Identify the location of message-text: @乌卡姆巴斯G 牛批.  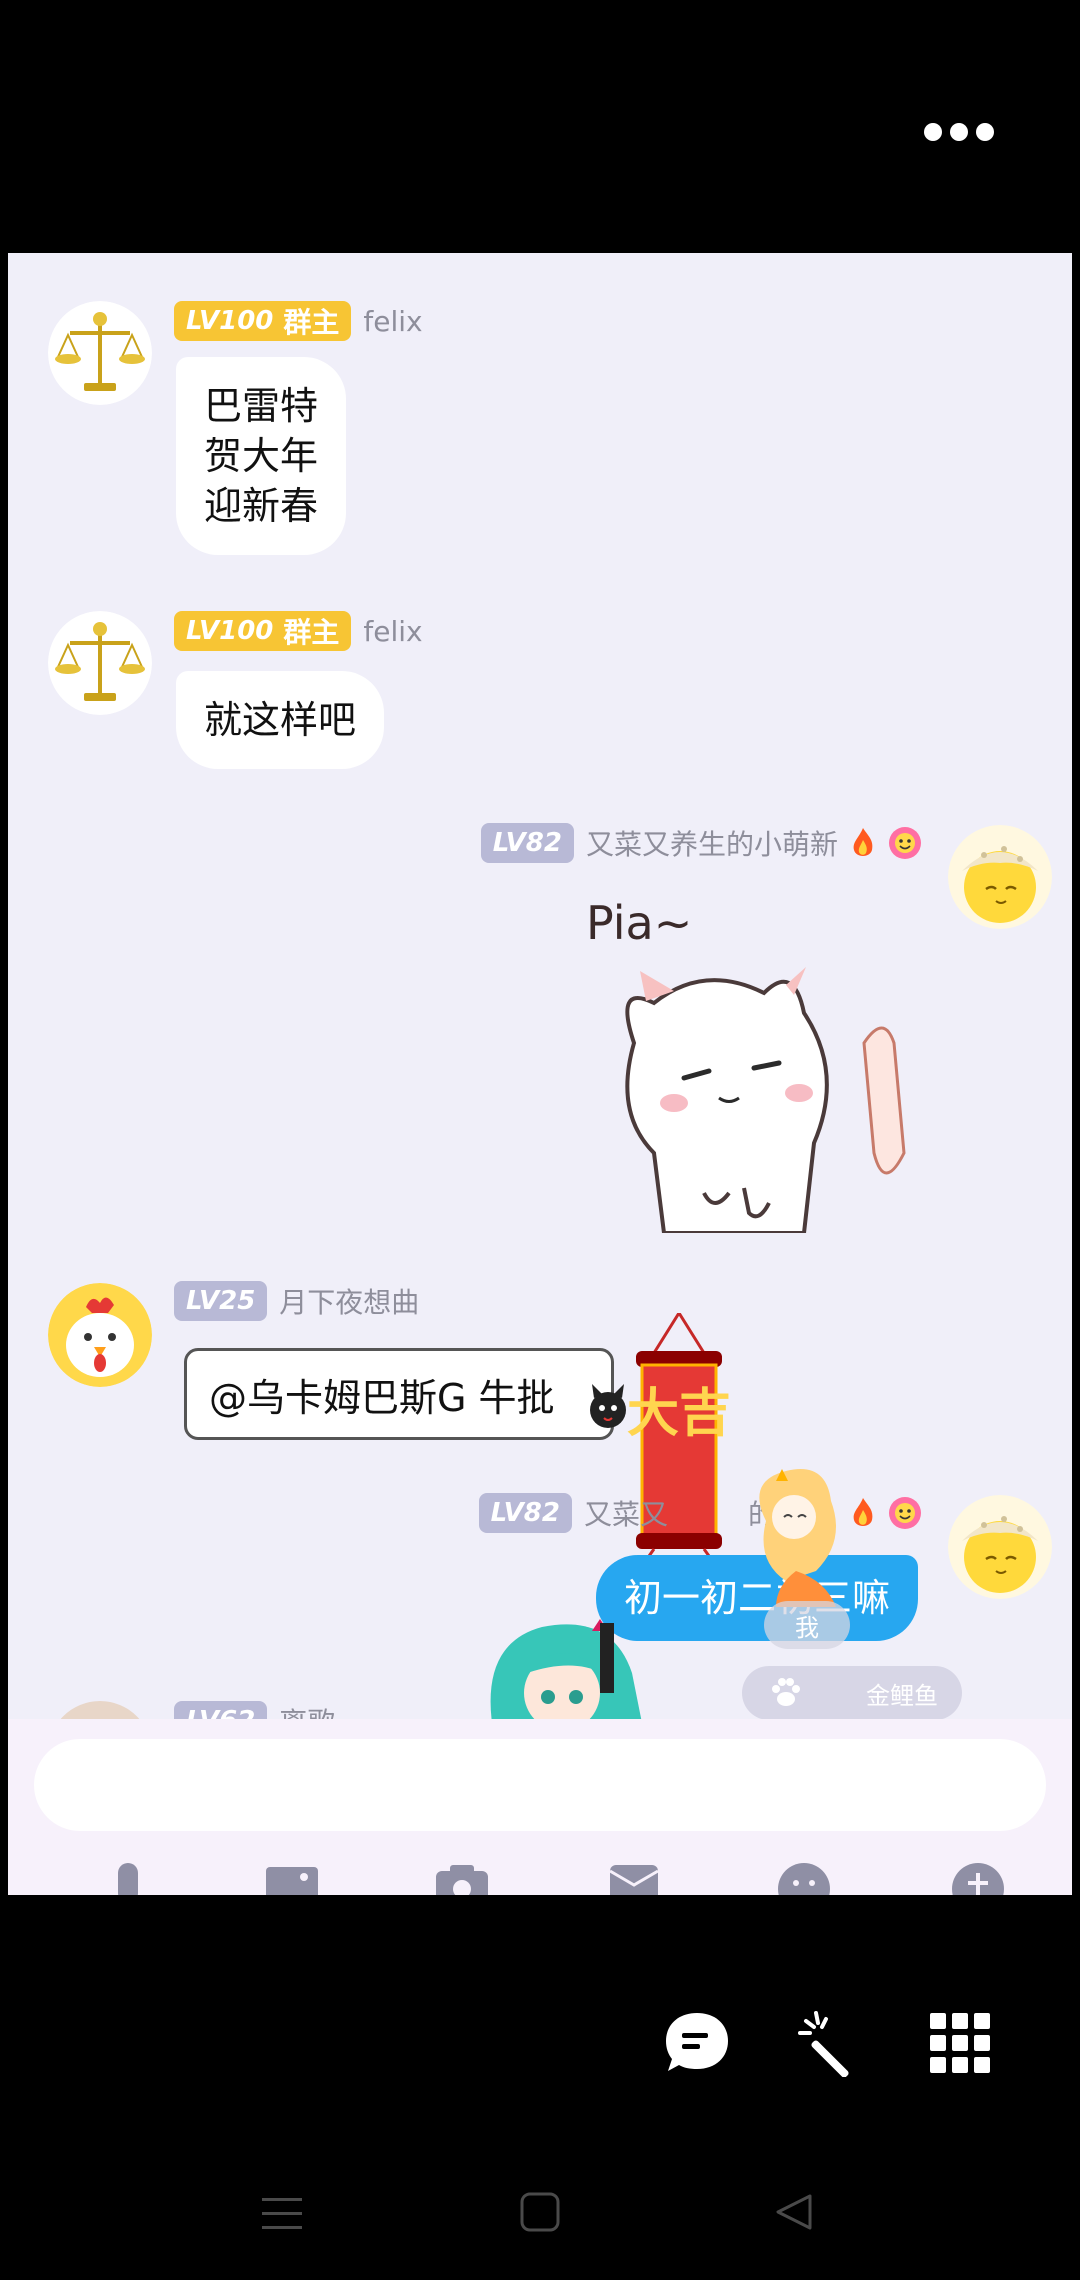
(382, 1397).